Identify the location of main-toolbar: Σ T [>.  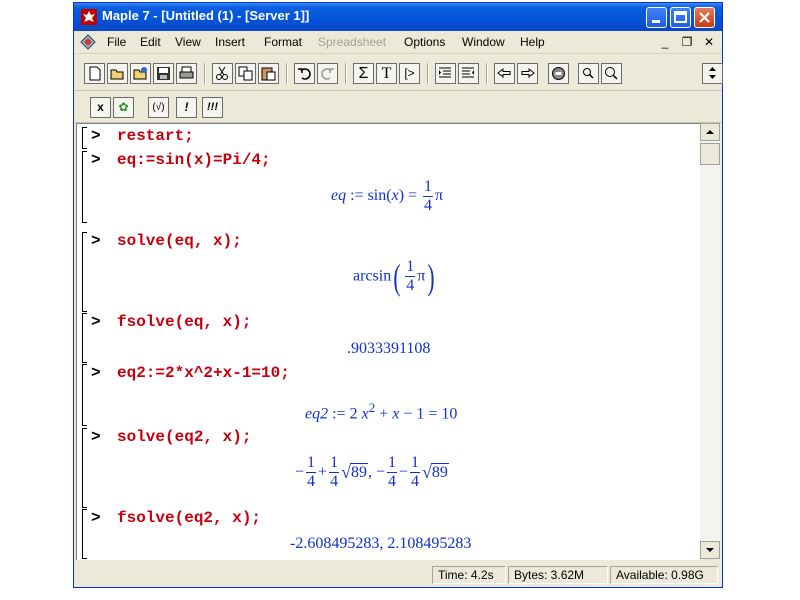
(398, 72).